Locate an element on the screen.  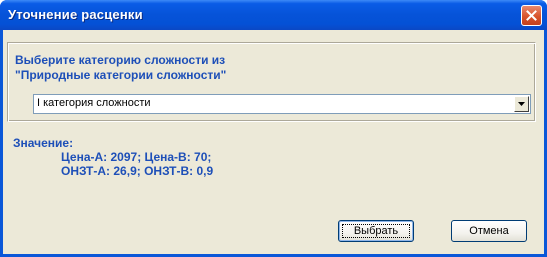
select-button-label: Выбрать is located at coordinates (376, 231).